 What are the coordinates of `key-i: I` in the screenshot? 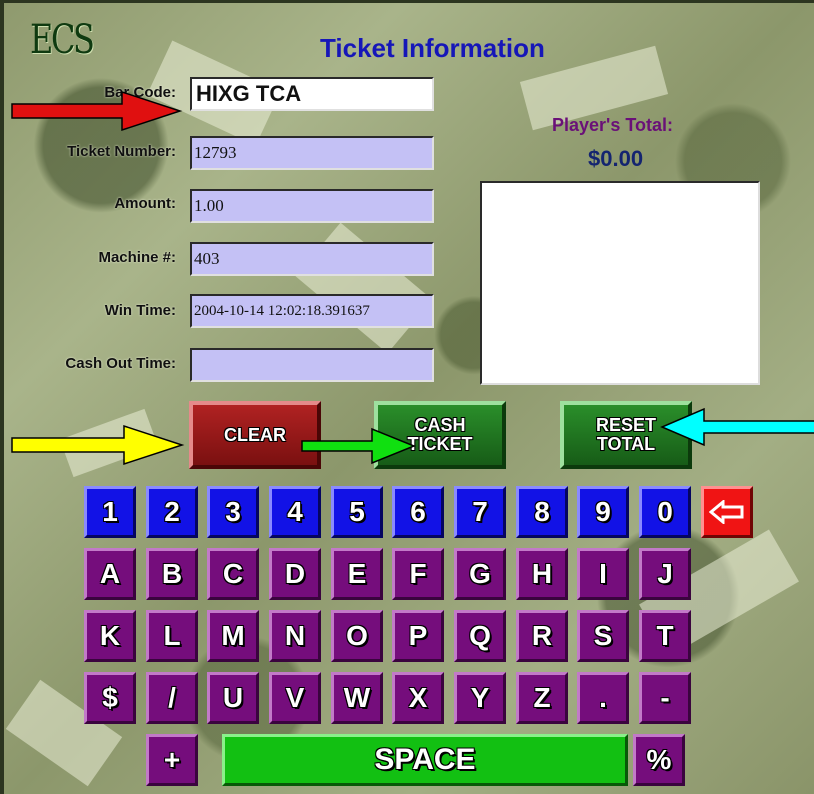 It's located at (603, 574).